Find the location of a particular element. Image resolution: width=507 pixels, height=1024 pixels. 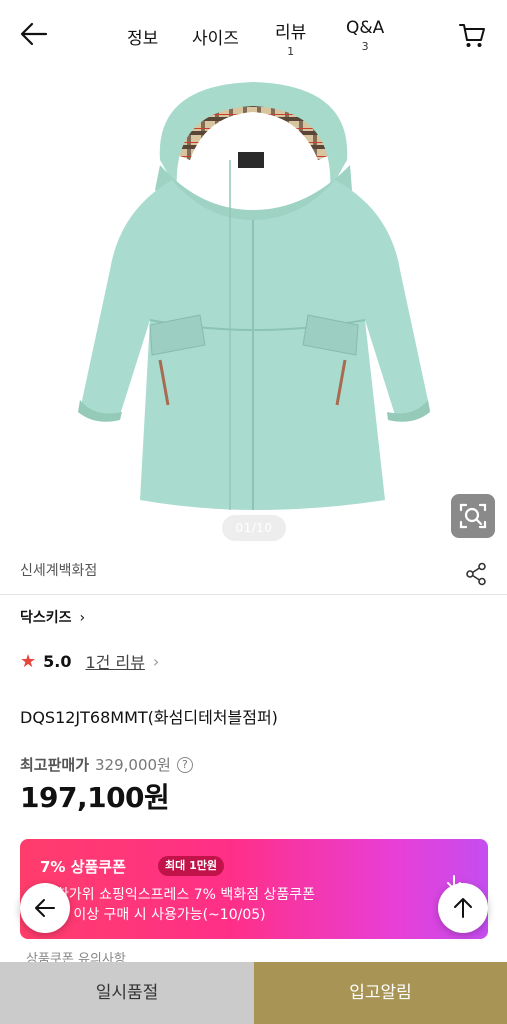

soldout-button: 일시품절 is located at coordinates (127, 993).